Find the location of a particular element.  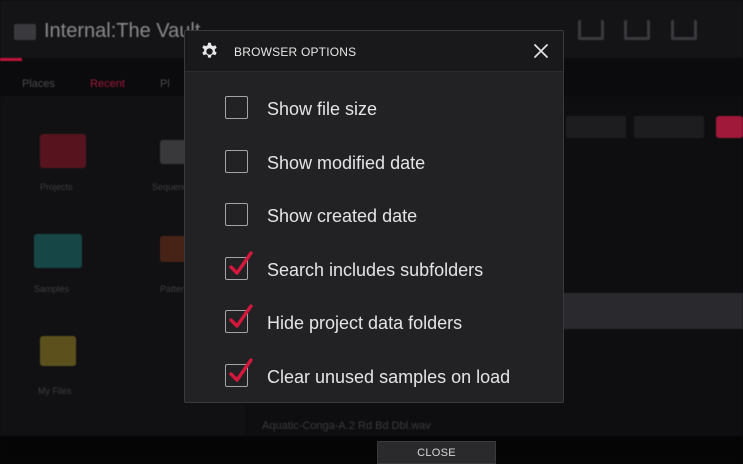

header-accent is located at coordinates (11, 59).